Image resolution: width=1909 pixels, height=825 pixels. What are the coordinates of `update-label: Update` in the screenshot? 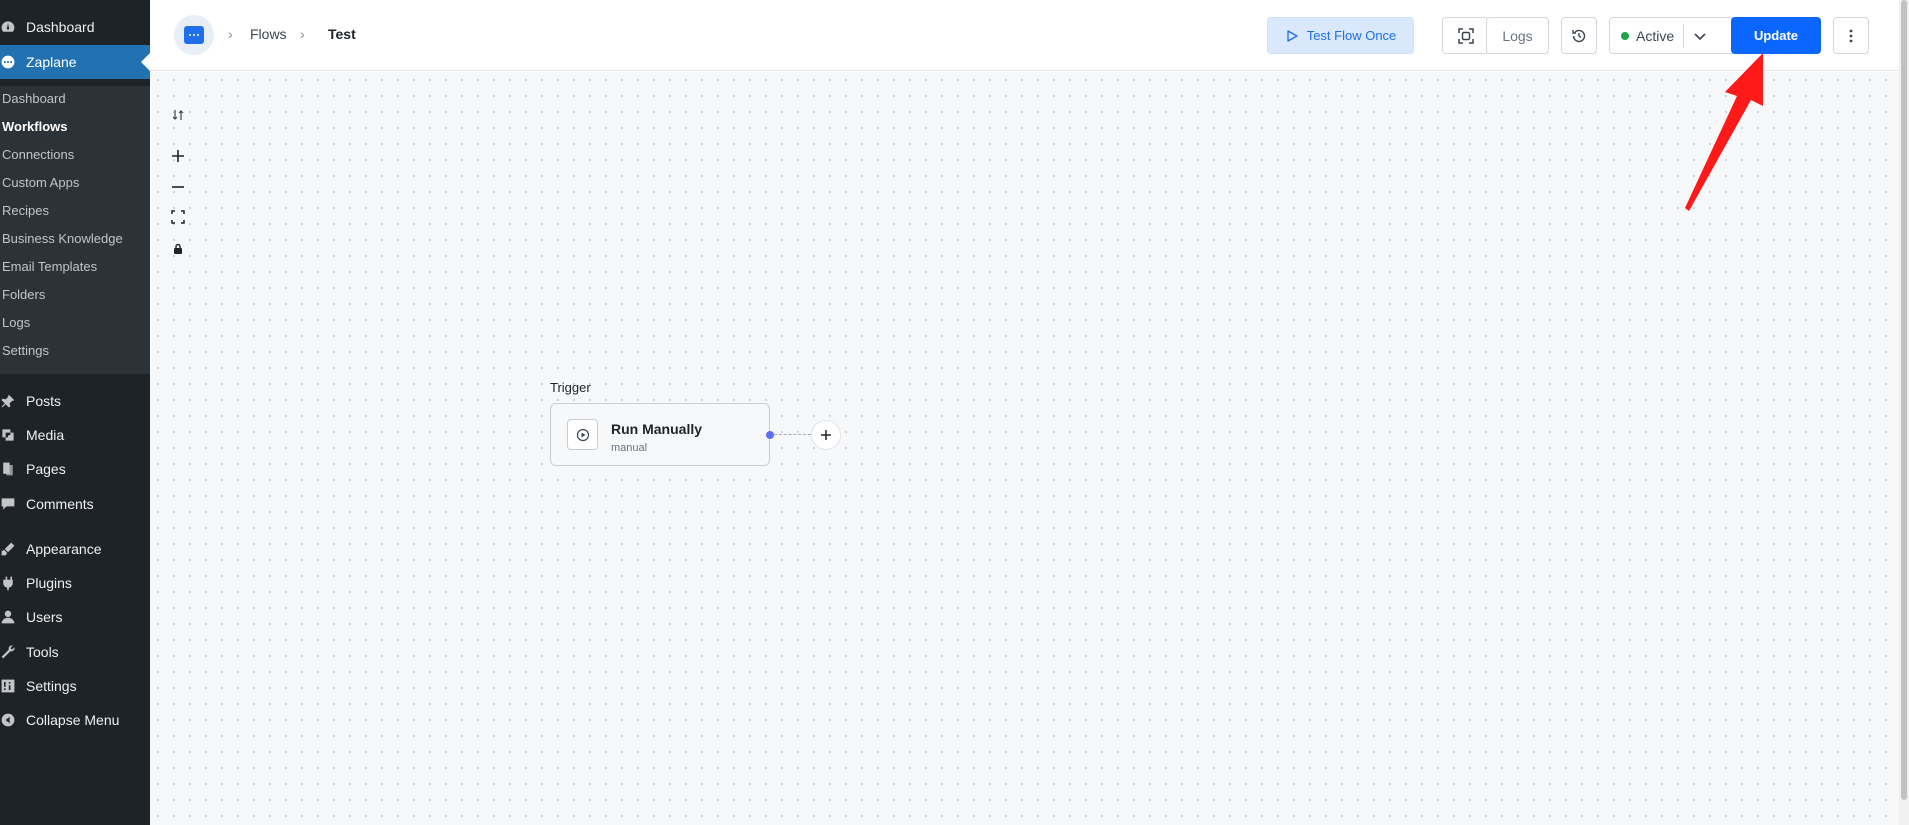 It's located at (1776, 35).